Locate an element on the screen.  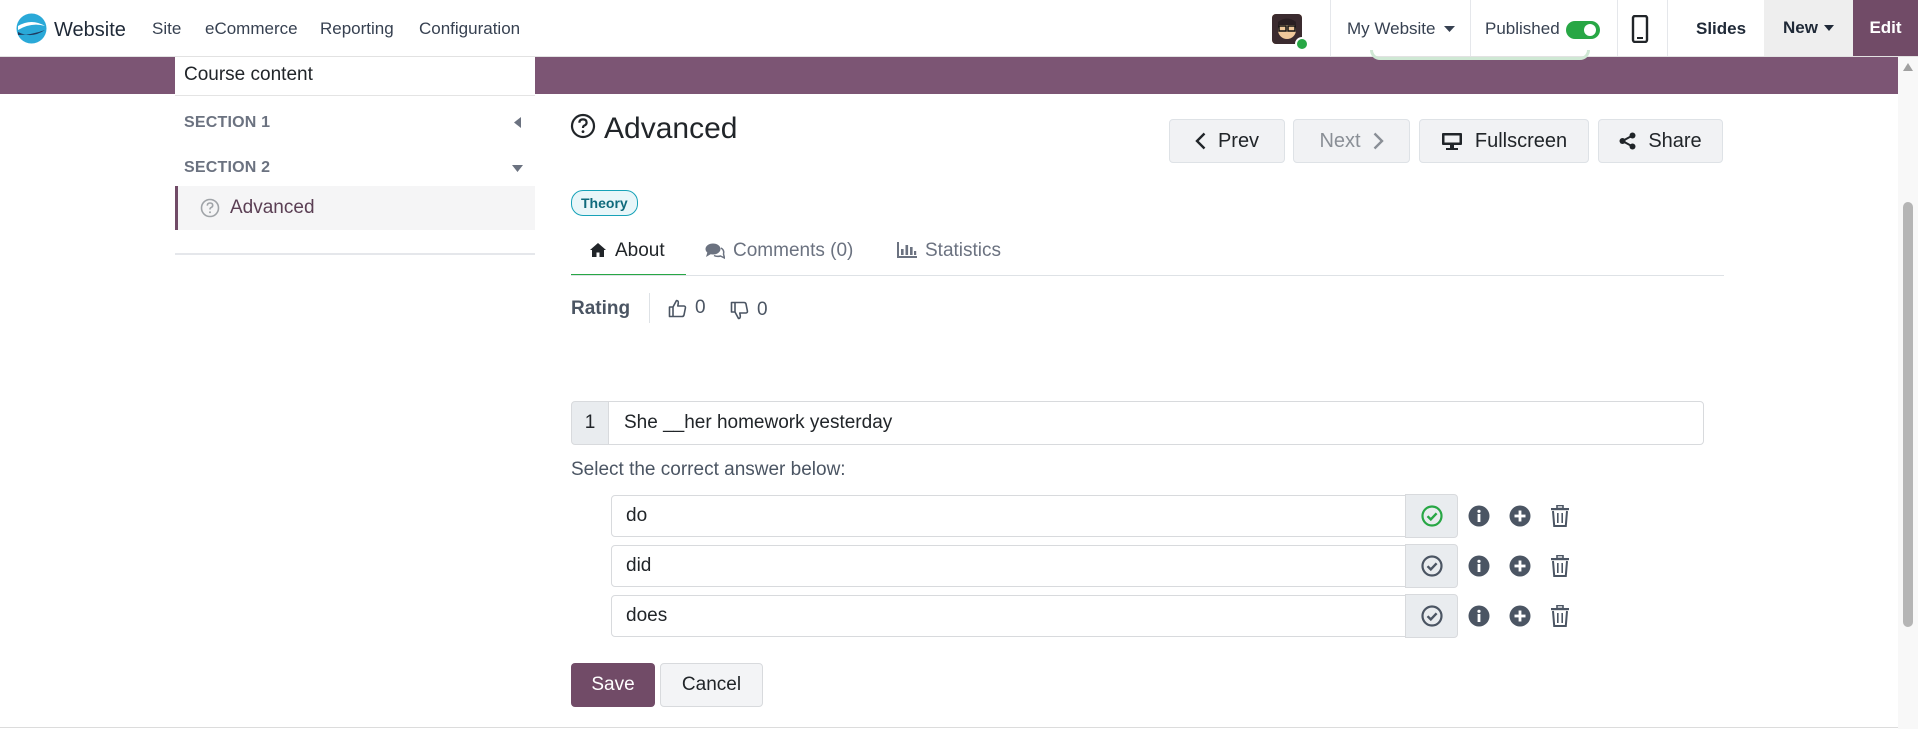
page-bottom-divider is located at coordinates (949, 727).